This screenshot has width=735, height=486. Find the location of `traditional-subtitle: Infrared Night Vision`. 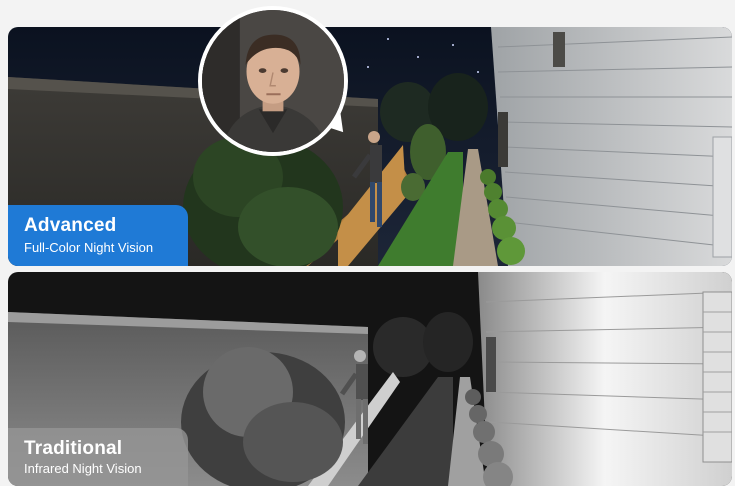

traditional-subtitle: Infrared Night Vision is located at coordinates (83, 468).